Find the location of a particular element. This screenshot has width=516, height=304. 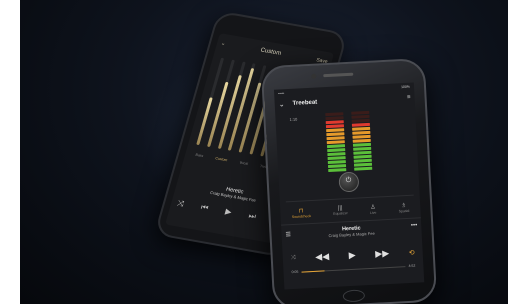

home-button is located at coordinates (354, 296).